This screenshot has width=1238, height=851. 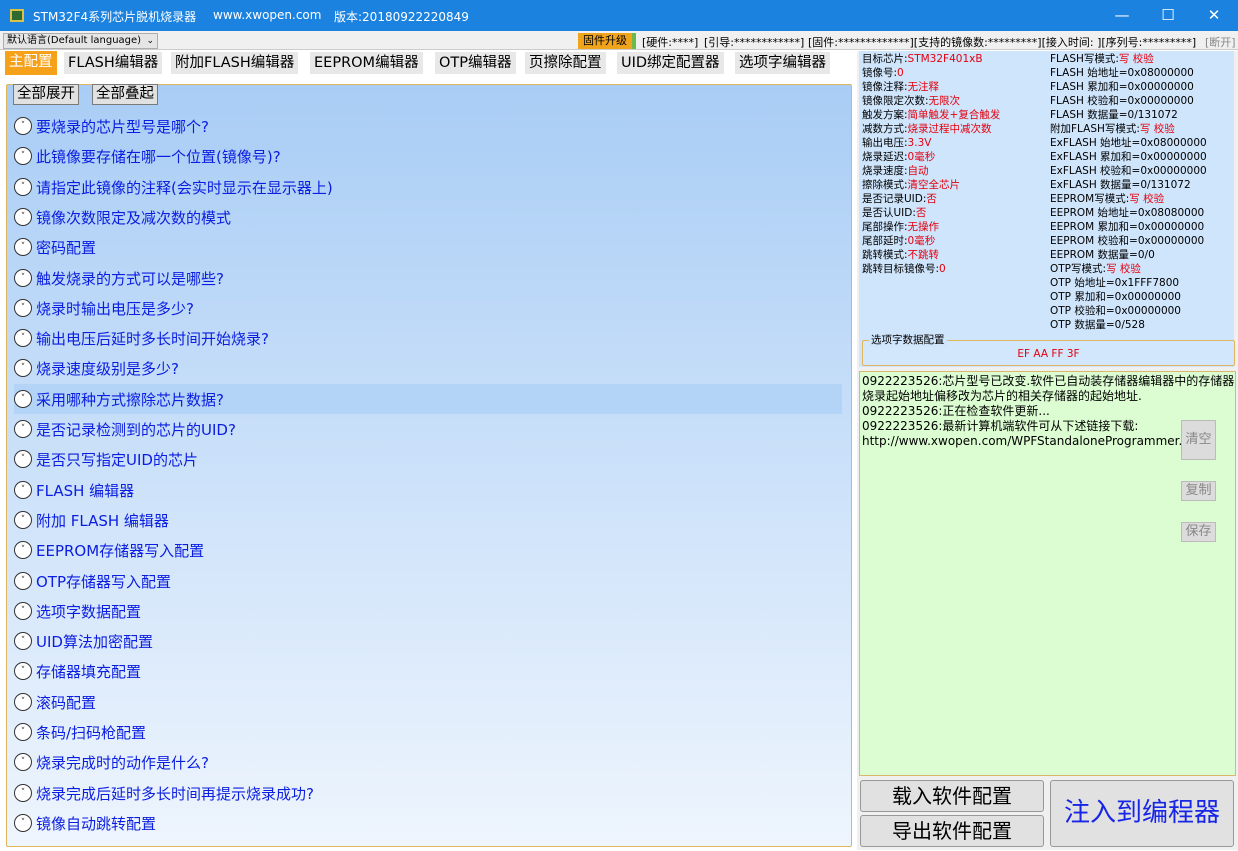 I want to click on summary-key: OTP 校验和=0x00000000, so click(x=1115, y=311).